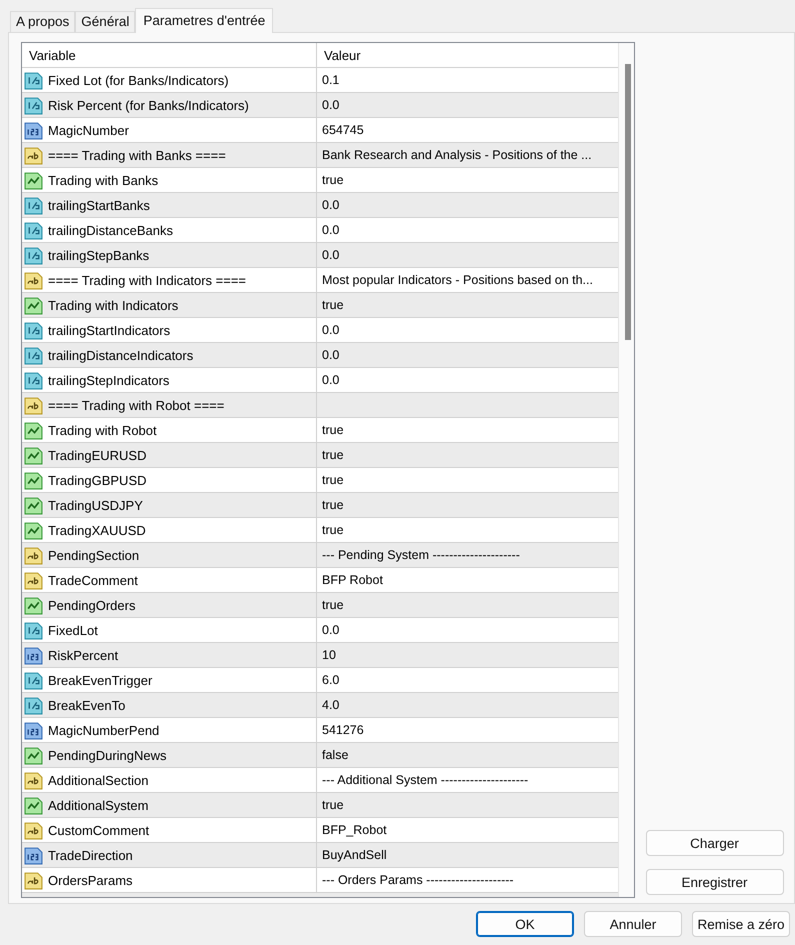 The image size is (795, 945). I want to click on variable-name: trailingDistanceIndicators, so click(121, 355).